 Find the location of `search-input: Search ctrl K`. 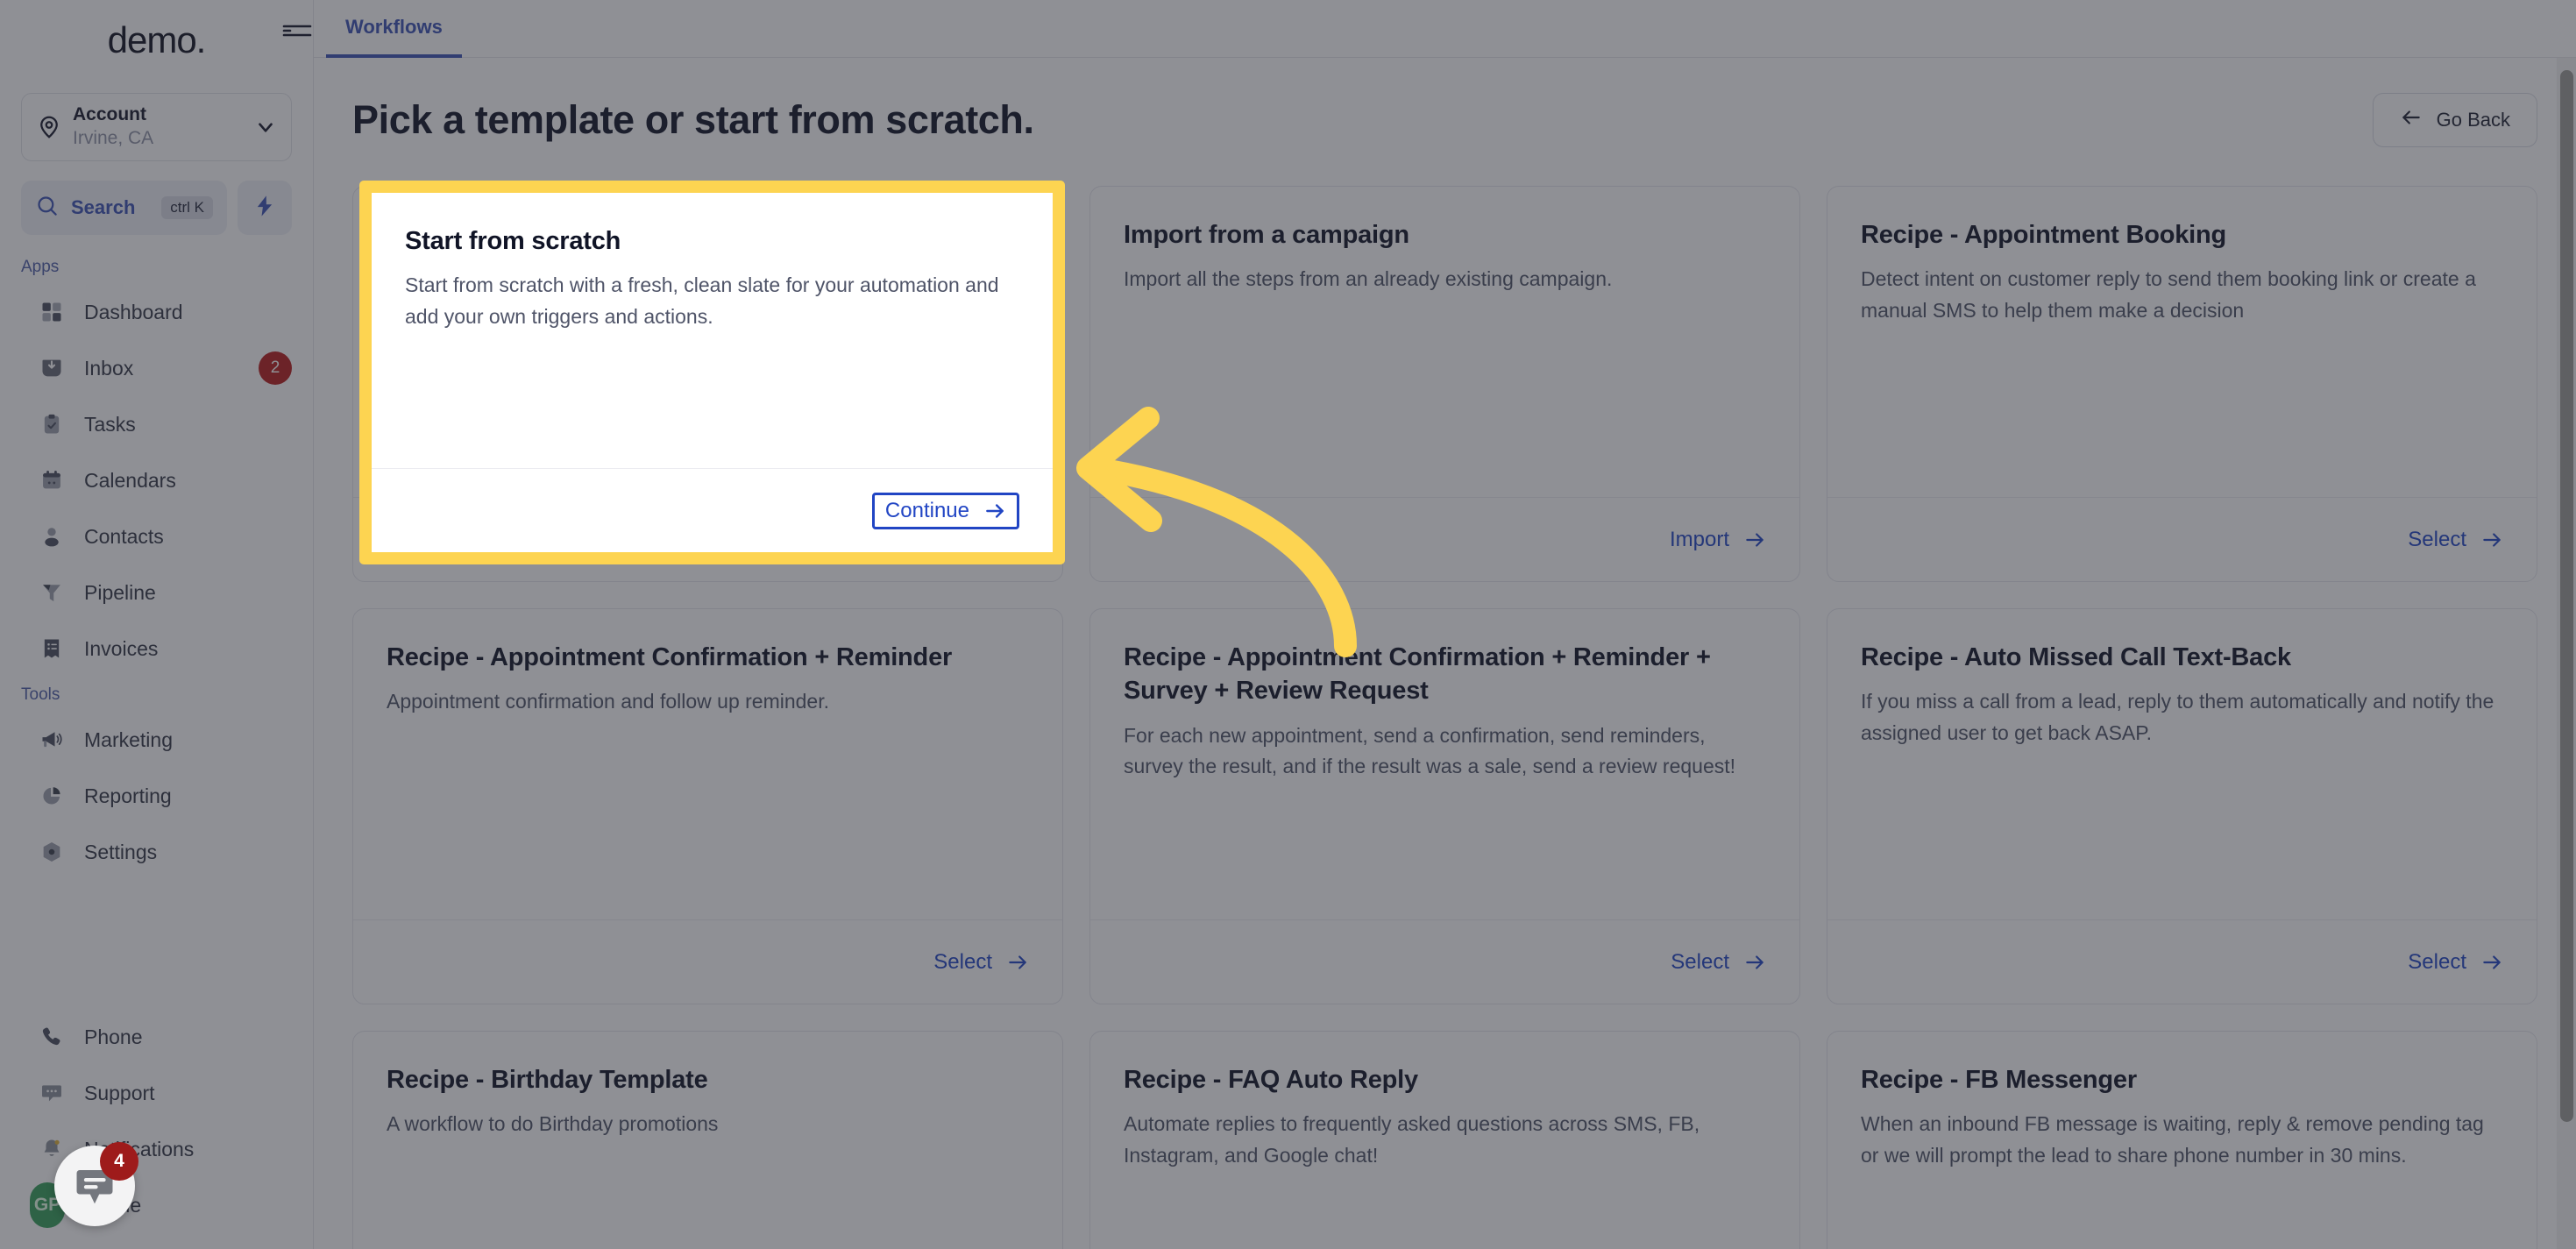

search-input: Search ctrl K is located at coordinates (124, 208).